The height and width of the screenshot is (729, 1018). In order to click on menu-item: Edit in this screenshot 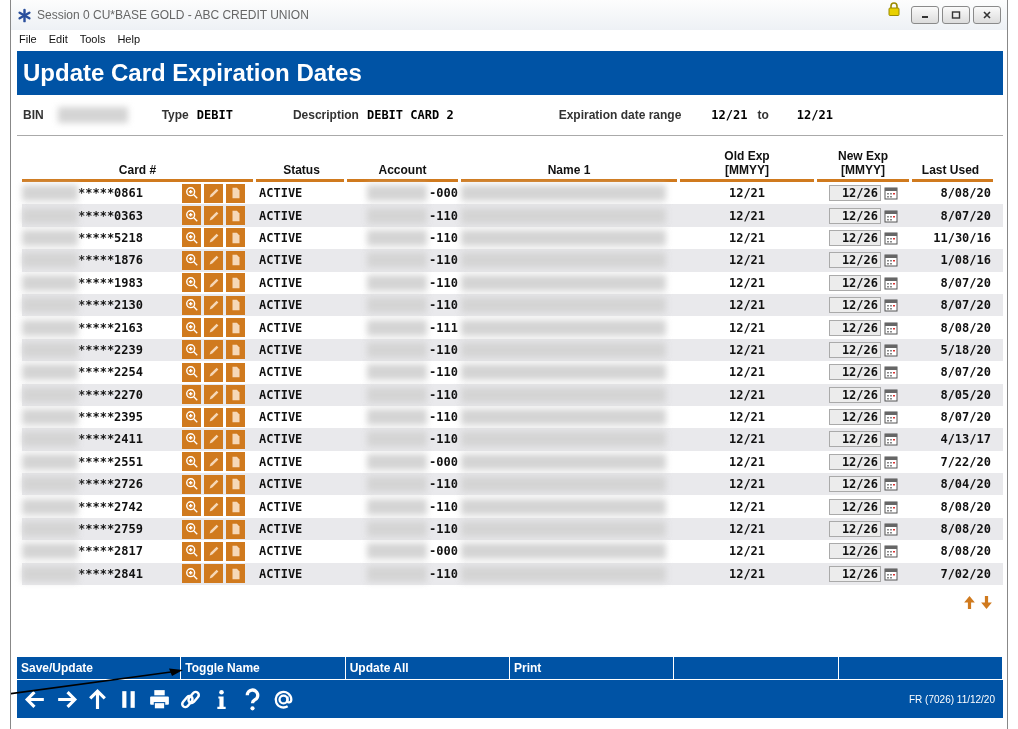, I will do `click(58, 39)`.